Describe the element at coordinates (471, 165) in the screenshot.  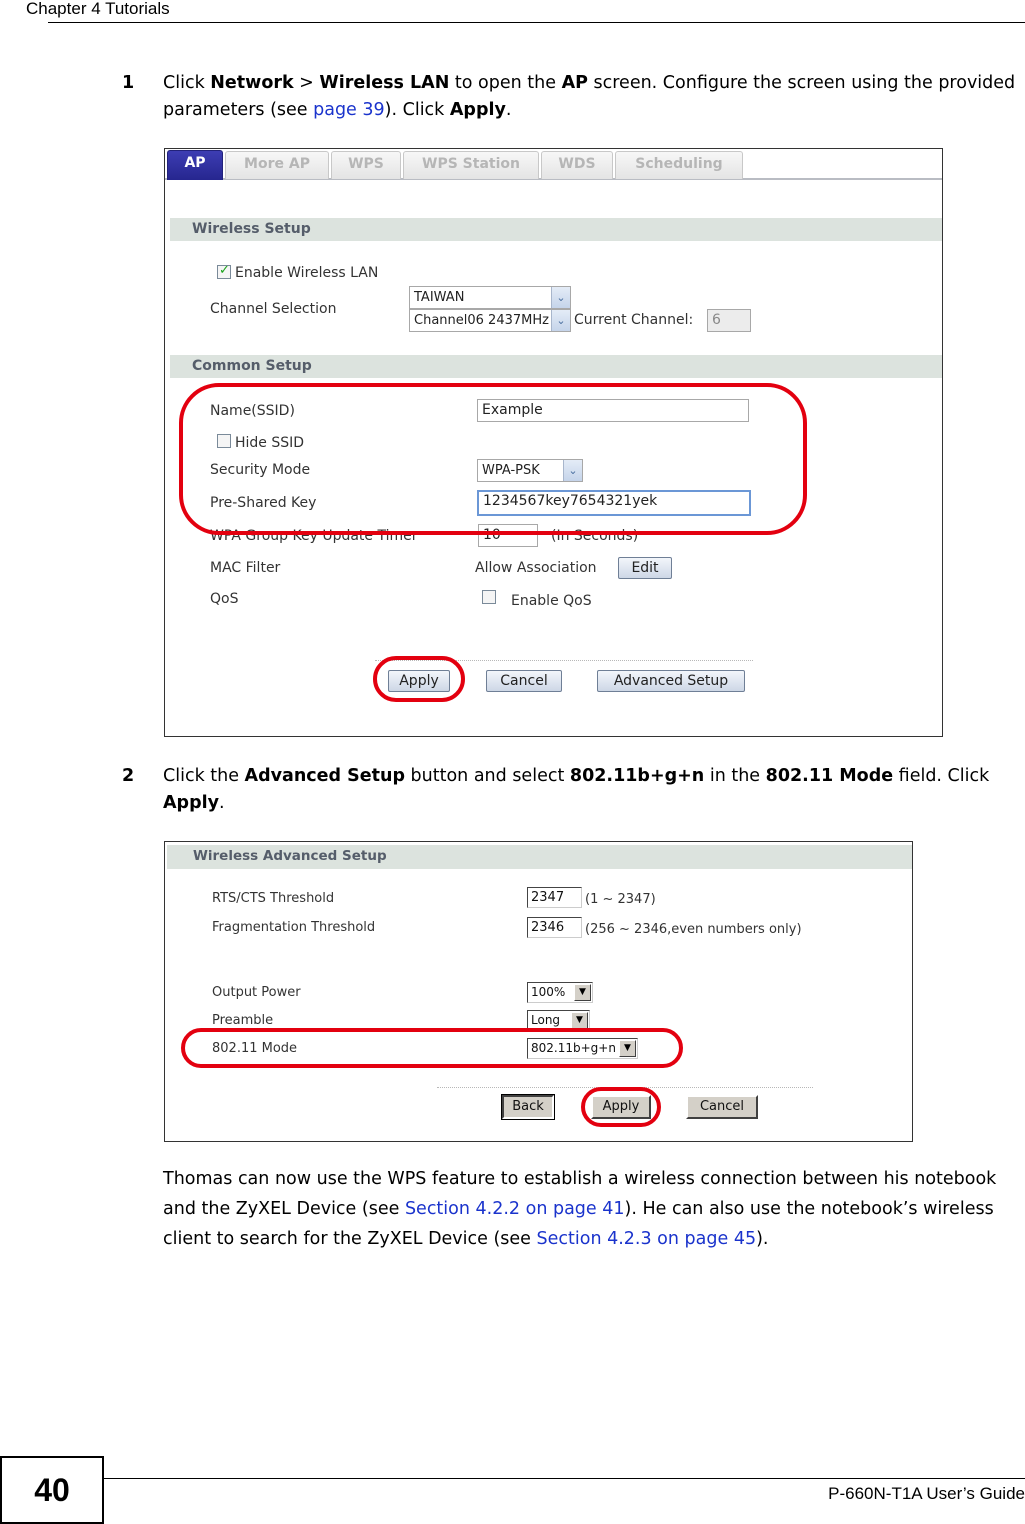
I see `tab-wps-station: WPS Station` at that location.